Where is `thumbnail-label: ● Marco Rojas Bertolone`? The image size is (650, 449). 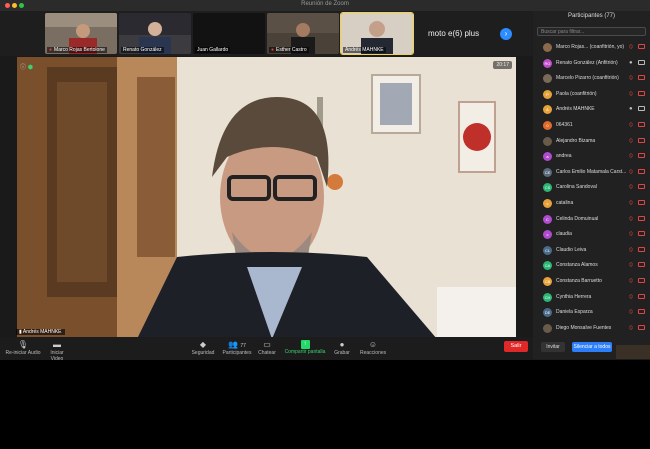 thumbnail-label: ● Marco Rojas Bertolone is located at coordinates (77, 50).